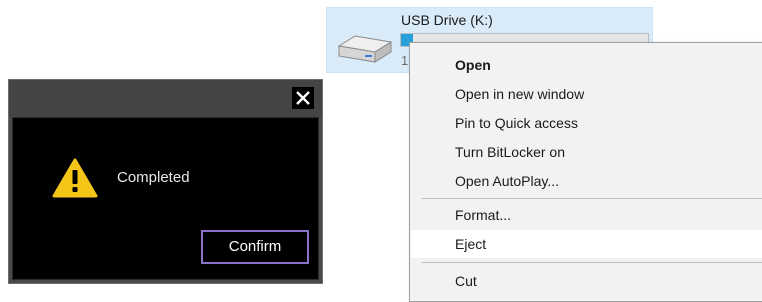 The image size is (762, 302). I want to click on confirm-button: Confirm, so click(255, 247).